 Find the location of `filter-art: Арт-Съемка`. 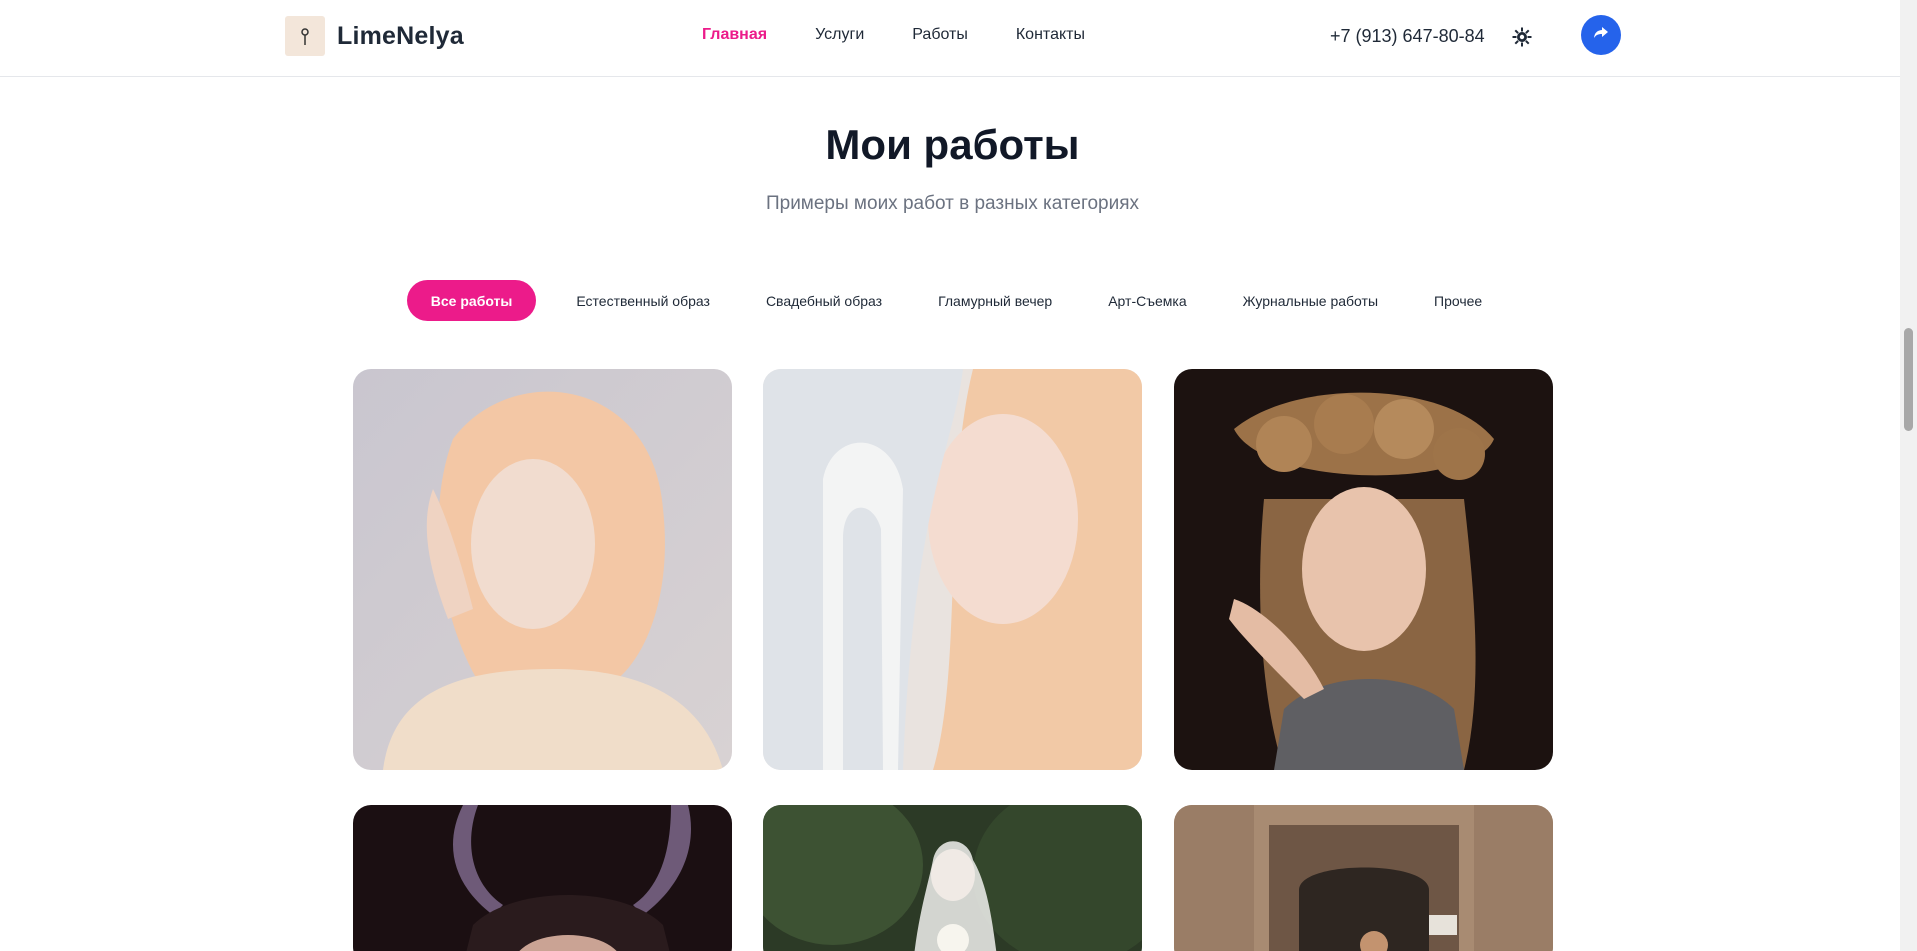

filter-art: Арт-Съемка is located at coordinates (1147, 300).